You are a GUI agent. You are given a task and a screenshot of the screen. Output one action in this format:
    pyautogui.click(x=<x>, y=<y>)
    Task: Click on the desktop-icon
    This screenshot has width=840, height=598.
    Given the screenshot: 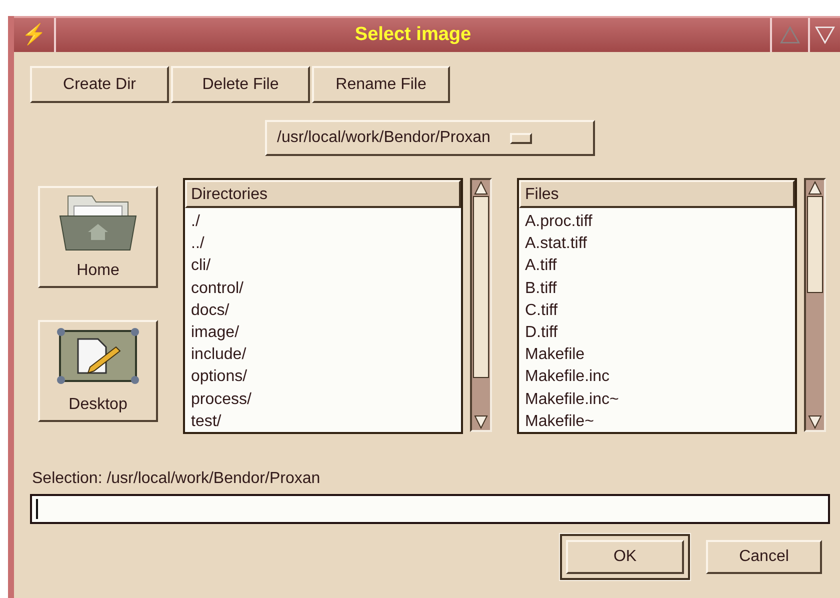 What is the action you would take?
    pyautogui.click(x=98, y=356)
    